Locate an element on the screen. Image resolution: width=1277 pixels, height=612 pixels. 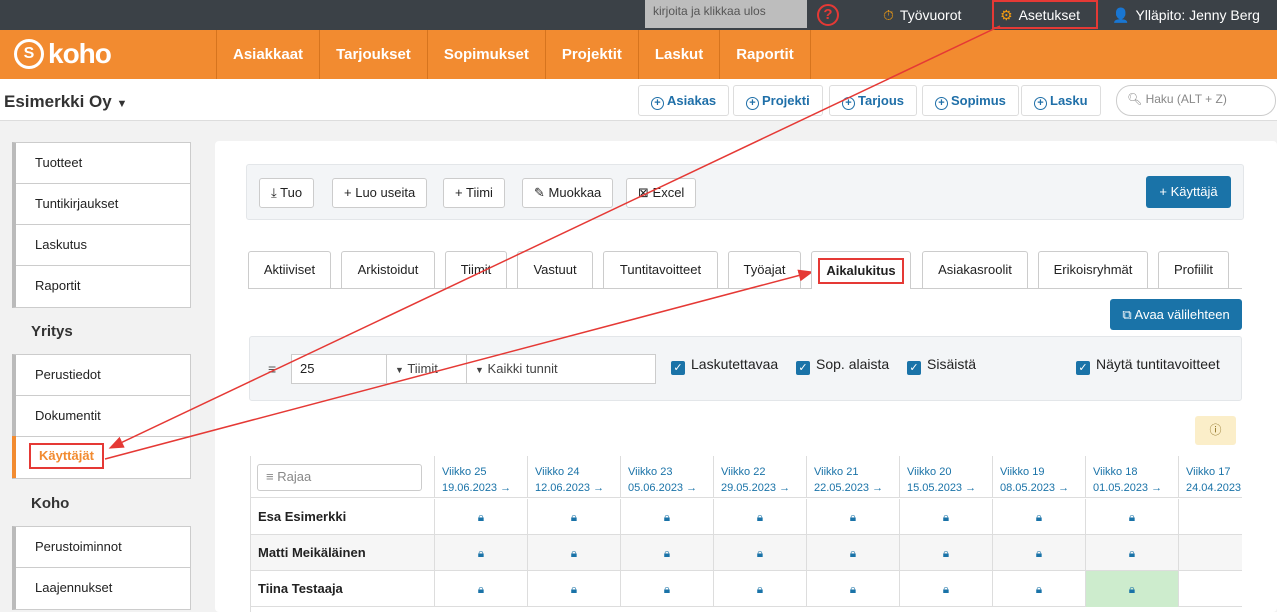
quick-add-asiakas: + Asiakas is located at coordinates (684, 100).